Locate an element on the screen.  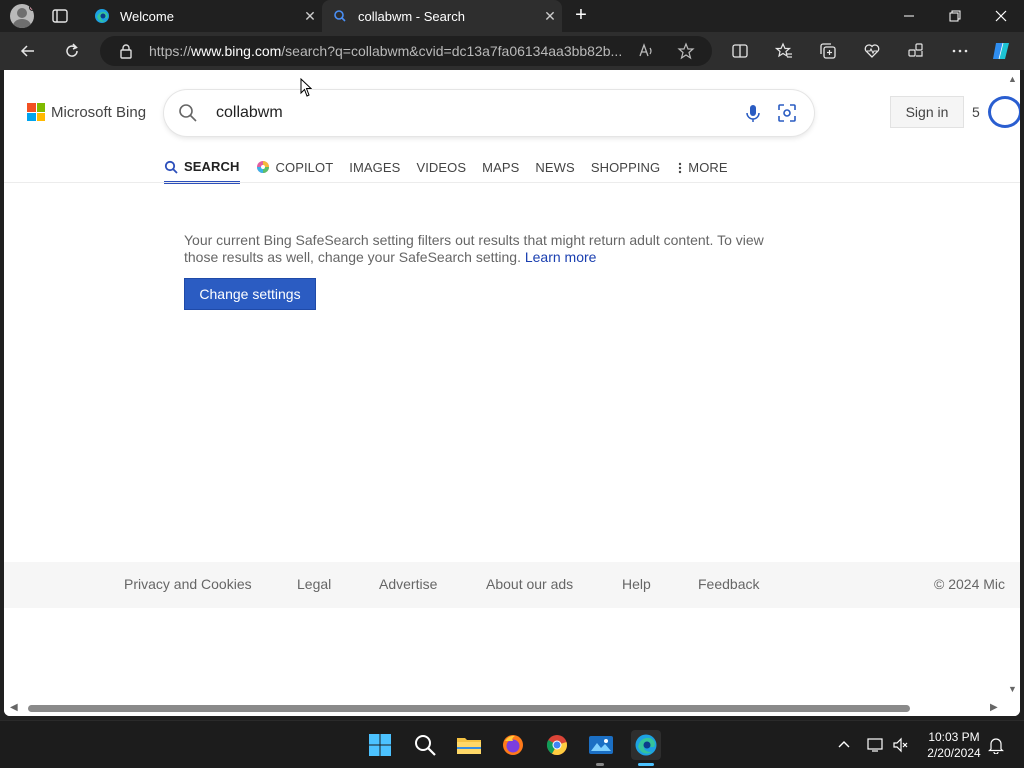
collections-icon is located at coordinates (828, 51).